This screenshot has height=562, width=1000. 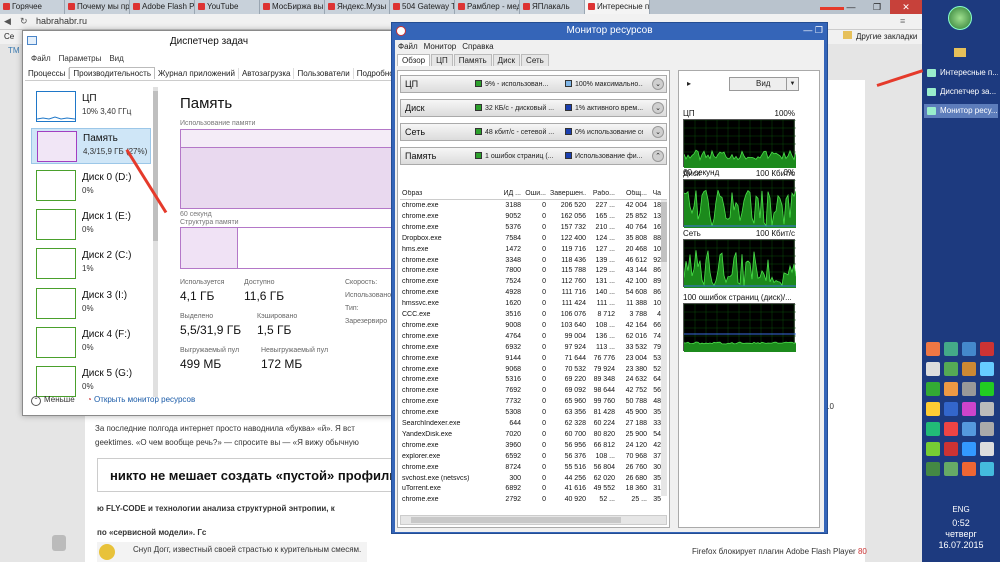 I want to click on table-row: chrome.exe 9008 0 103 640 108 ... 42 164 66, so click(x=530, y=326).